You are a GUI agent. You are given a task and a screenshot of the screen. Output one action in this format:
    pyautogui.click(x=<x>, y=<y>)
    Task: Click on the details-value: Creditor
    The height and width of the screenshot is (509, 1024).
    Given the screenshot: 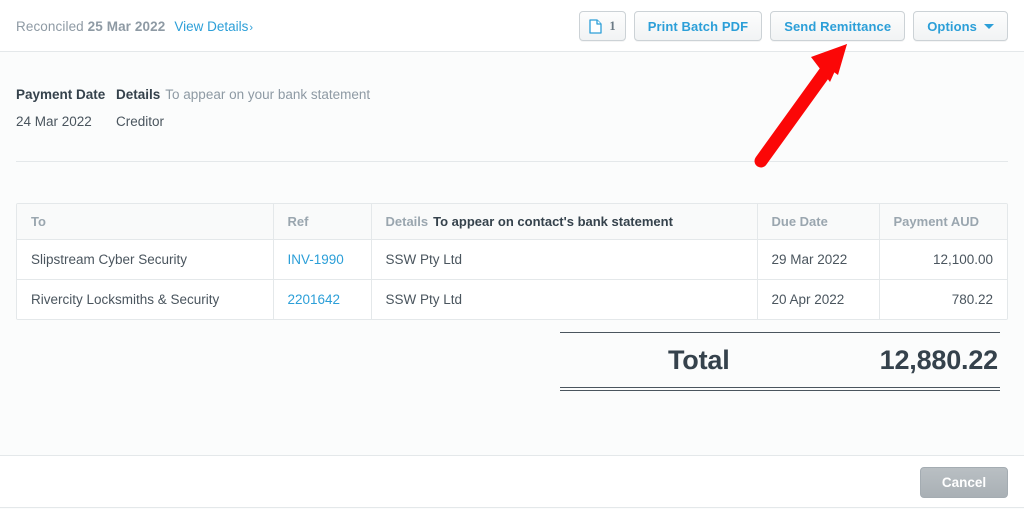 What is the action you would take?
    pyautogui.click(x=140, y=121)
    